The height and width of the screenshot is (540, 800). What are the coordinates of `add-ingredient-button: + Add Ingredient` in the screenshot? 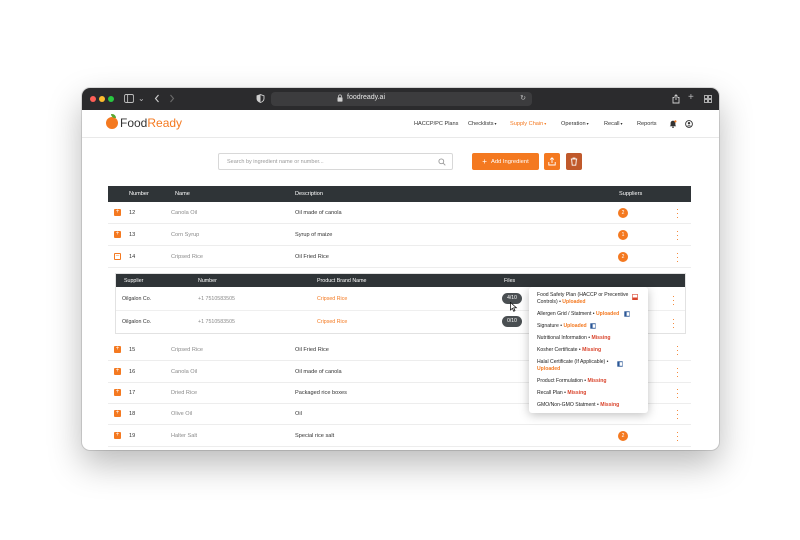 It's located at (505, 161).